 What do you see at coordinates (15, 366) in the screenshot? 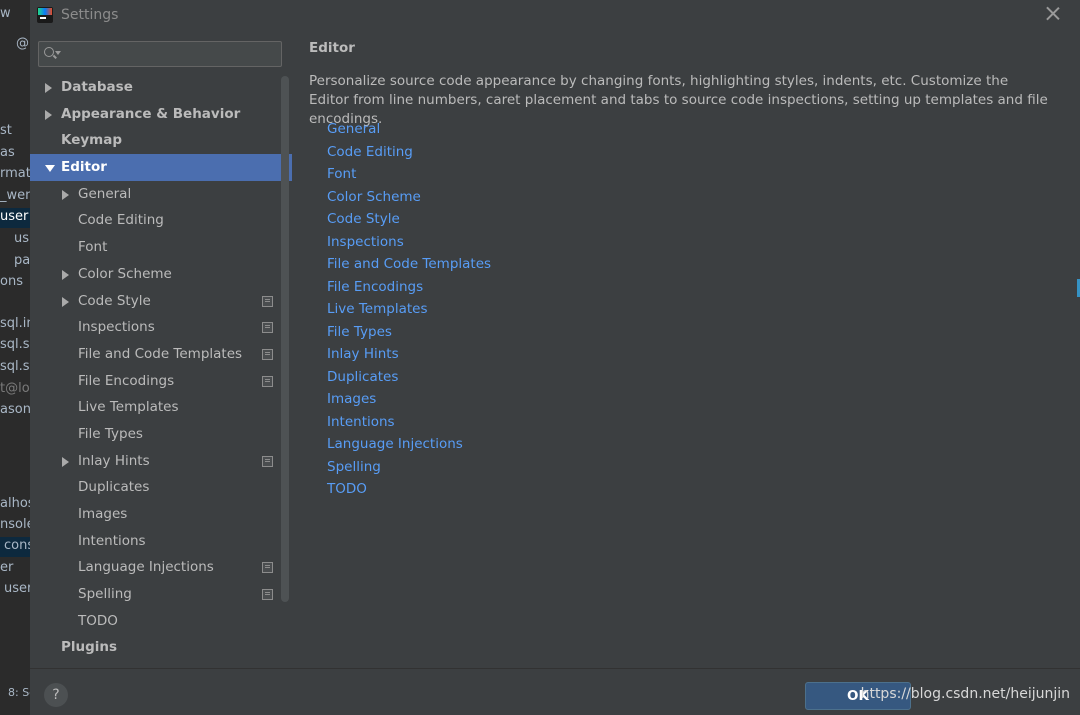
I see `background-text: sql.sy` at bounding box center [15, 366].